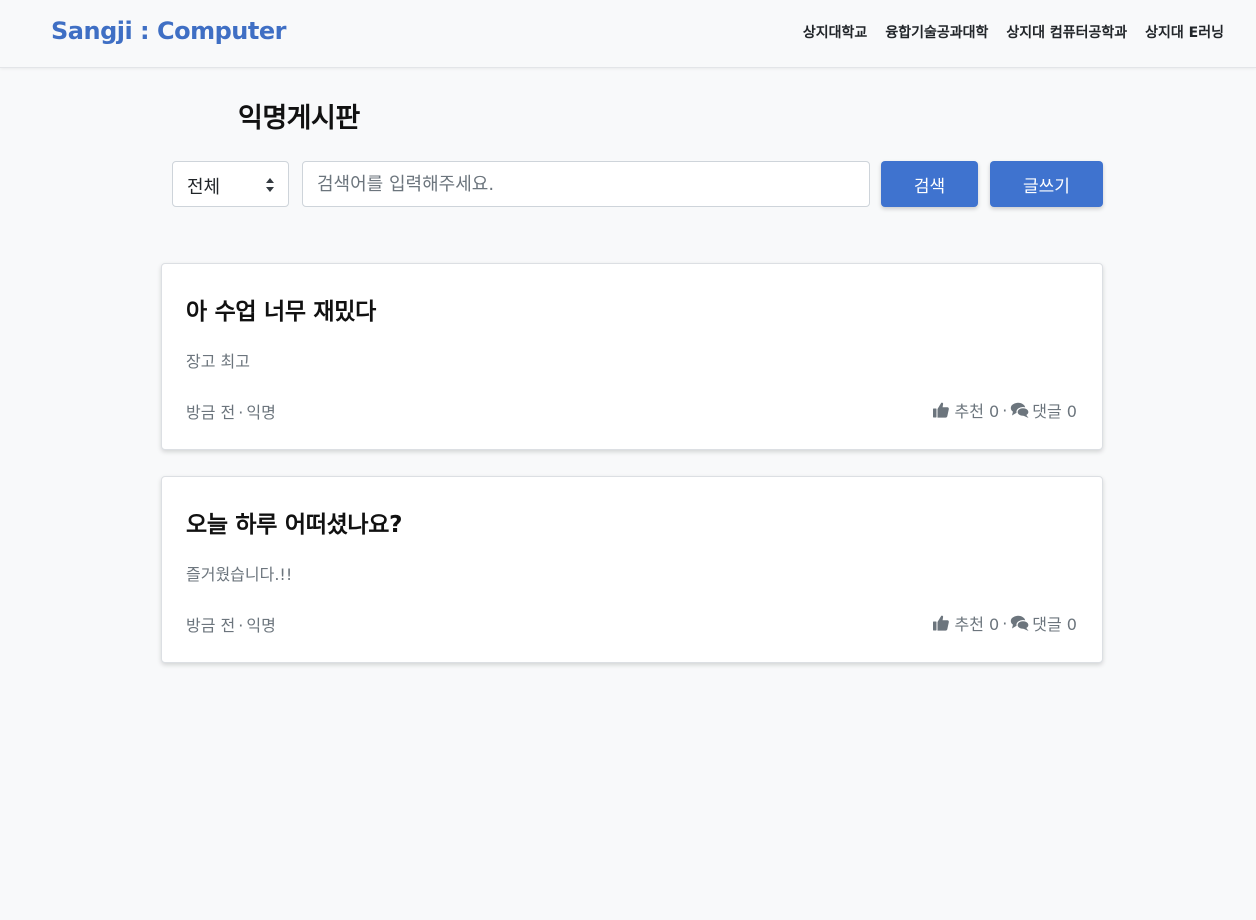 The height and width of the screenshot is (920, 1256). I want to click on post-body: 장고 최고, so click(218, 361).